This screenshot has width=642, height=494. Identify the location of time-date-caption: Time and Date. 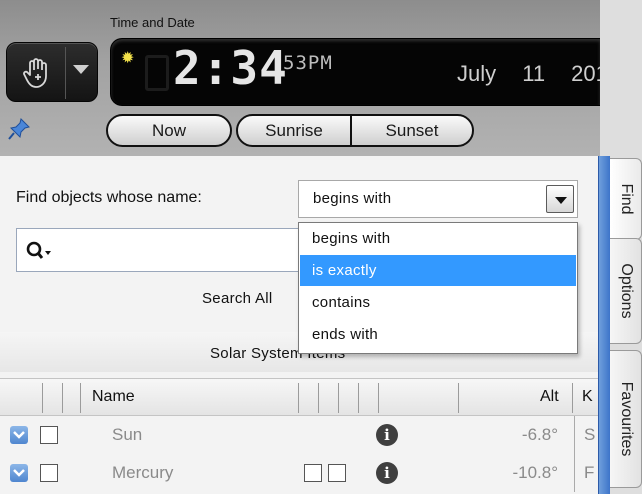
(152, 22).